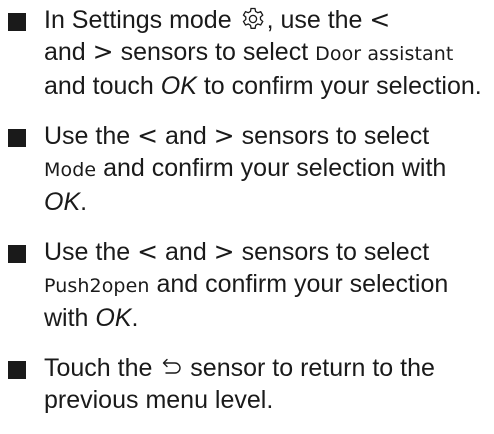 This screenshot has height=434, width=494. I want to click on step-text: In Settings mode, so click(141, 20).